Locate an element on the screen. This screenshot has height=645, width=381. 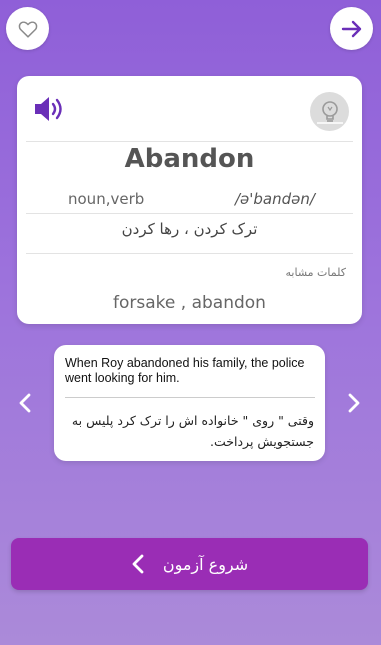
hint-button is located at coordinates (329, 111).